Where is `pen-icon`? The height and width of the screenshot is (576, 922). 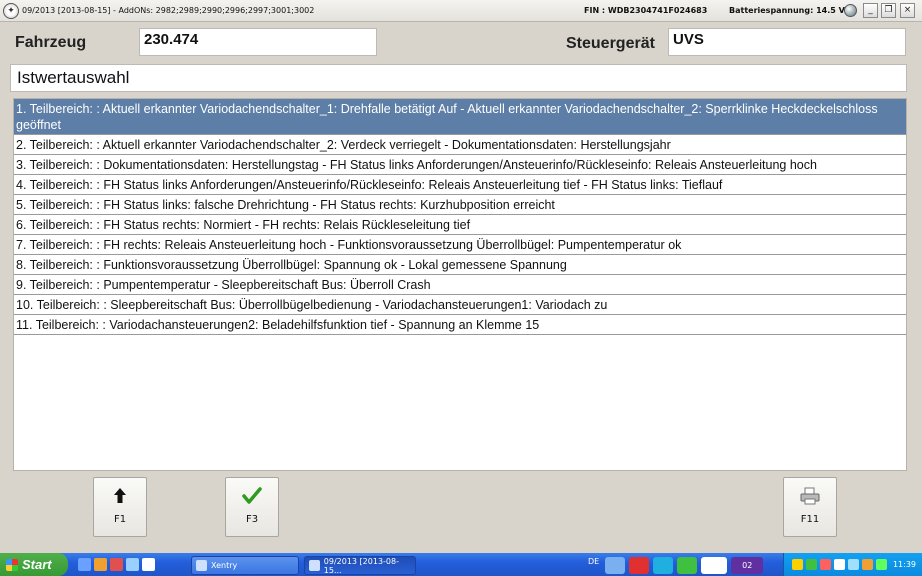 pen-icon is located at coordinates (663, 565).